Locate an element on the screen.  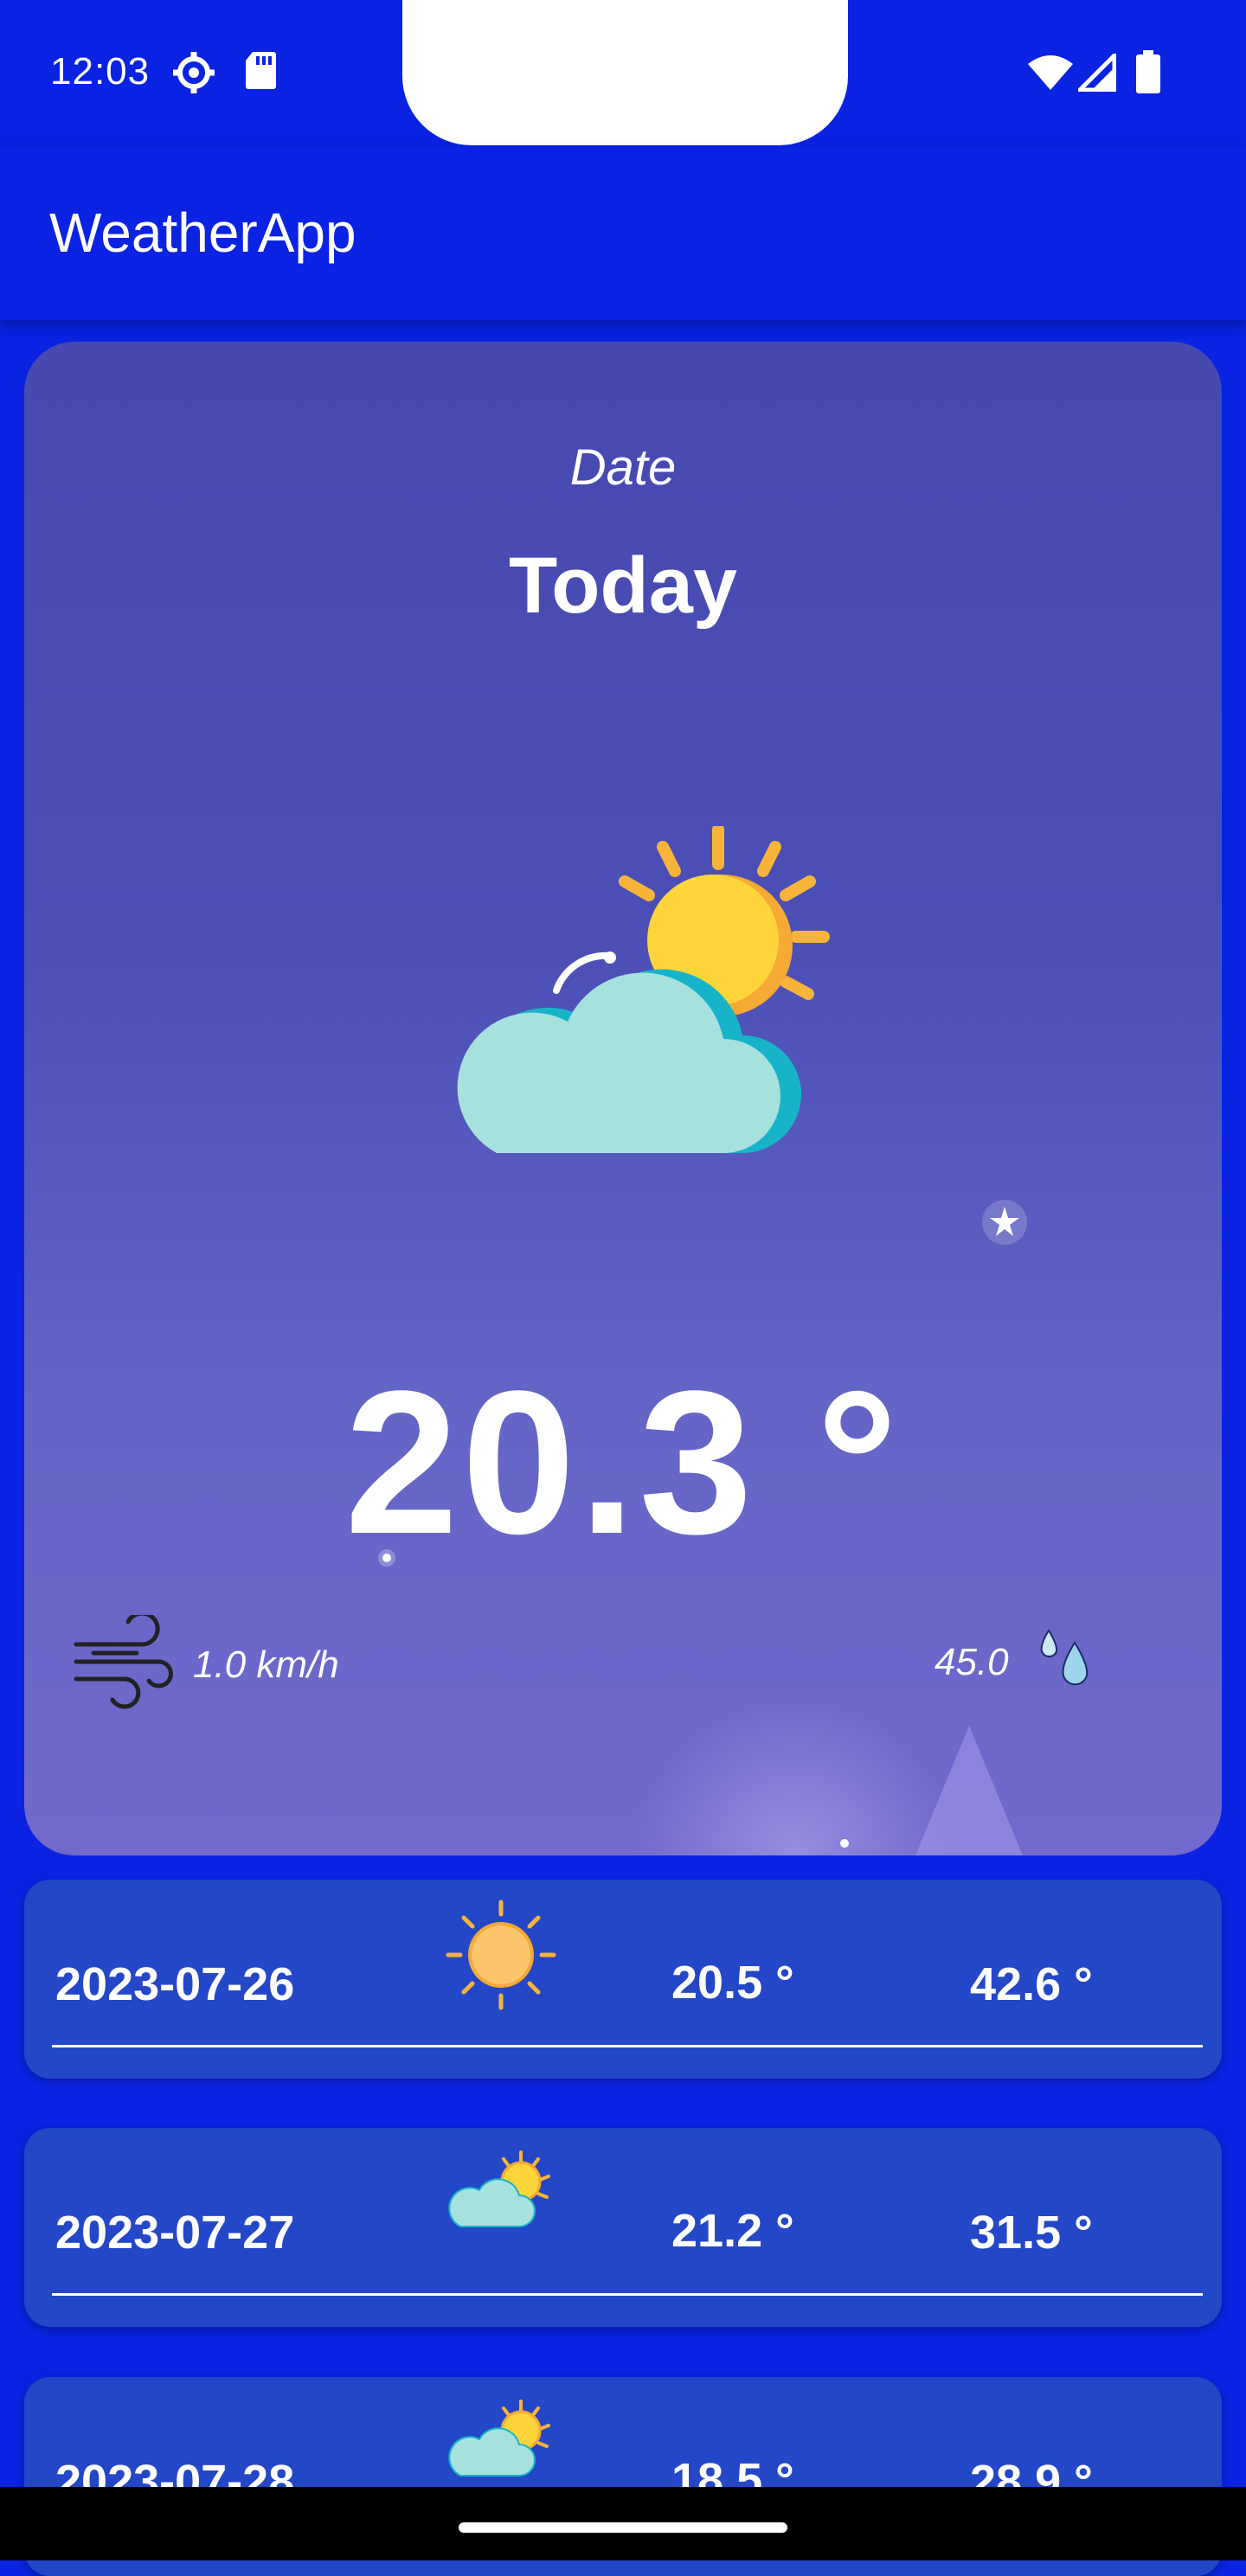
background-glow is located at coordinates (795, 1773).